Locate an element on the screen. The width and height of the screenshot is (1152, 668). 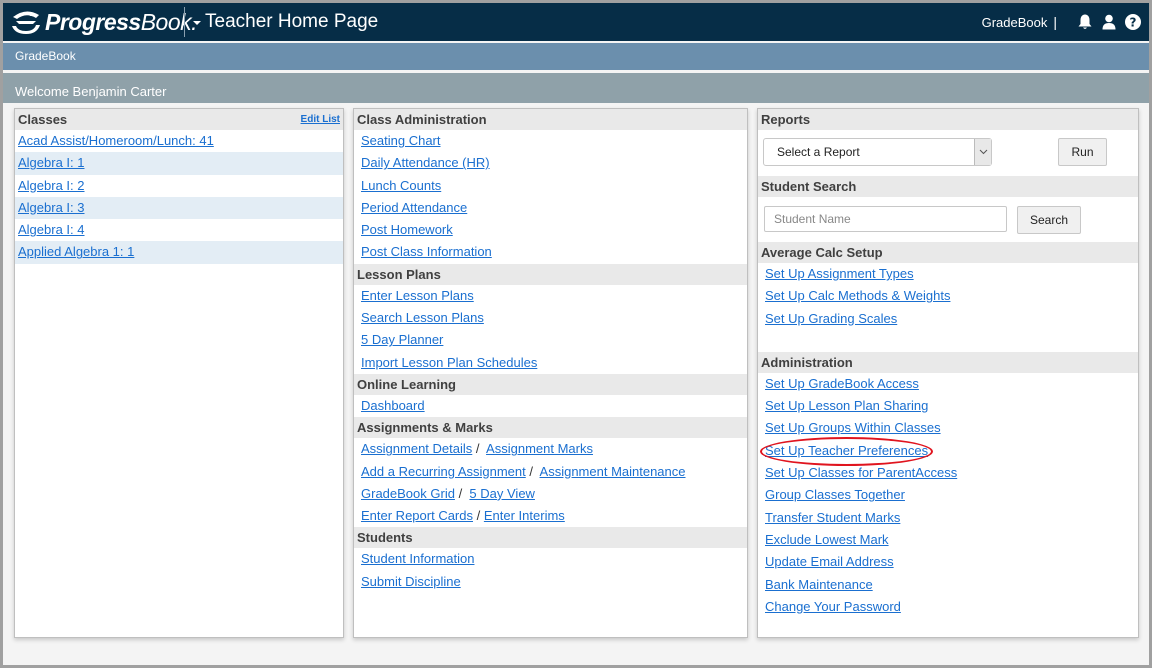
progressbook-logo: ProgressBook. is located at coordinates (103, 22).